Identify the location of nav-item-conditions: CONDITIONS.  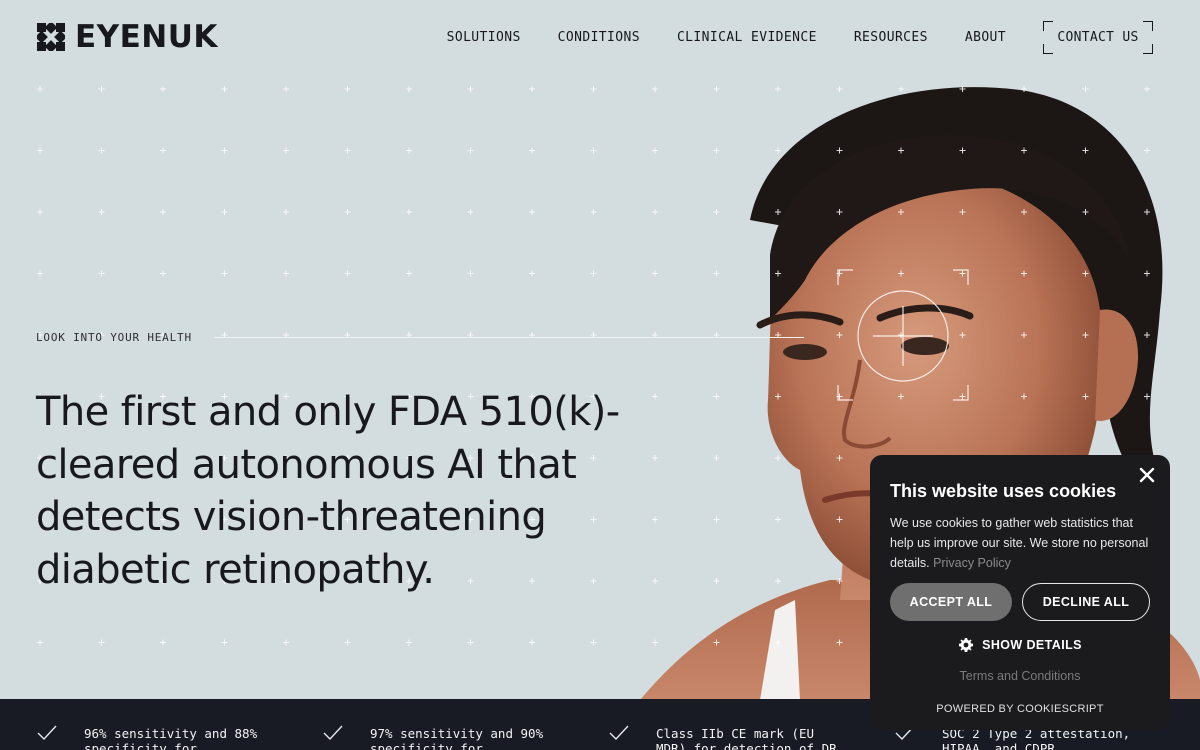
(599, 38).